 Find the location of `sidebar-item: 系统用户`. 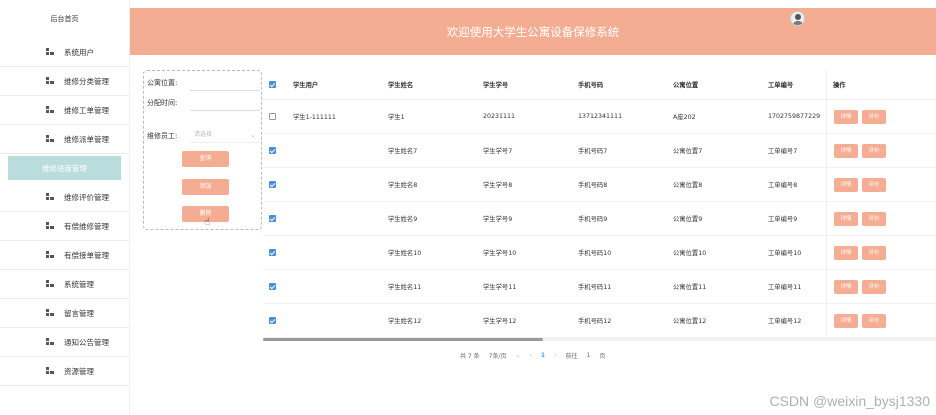

sidebar-item: 系统用户 is located at coordinates (64, 52).